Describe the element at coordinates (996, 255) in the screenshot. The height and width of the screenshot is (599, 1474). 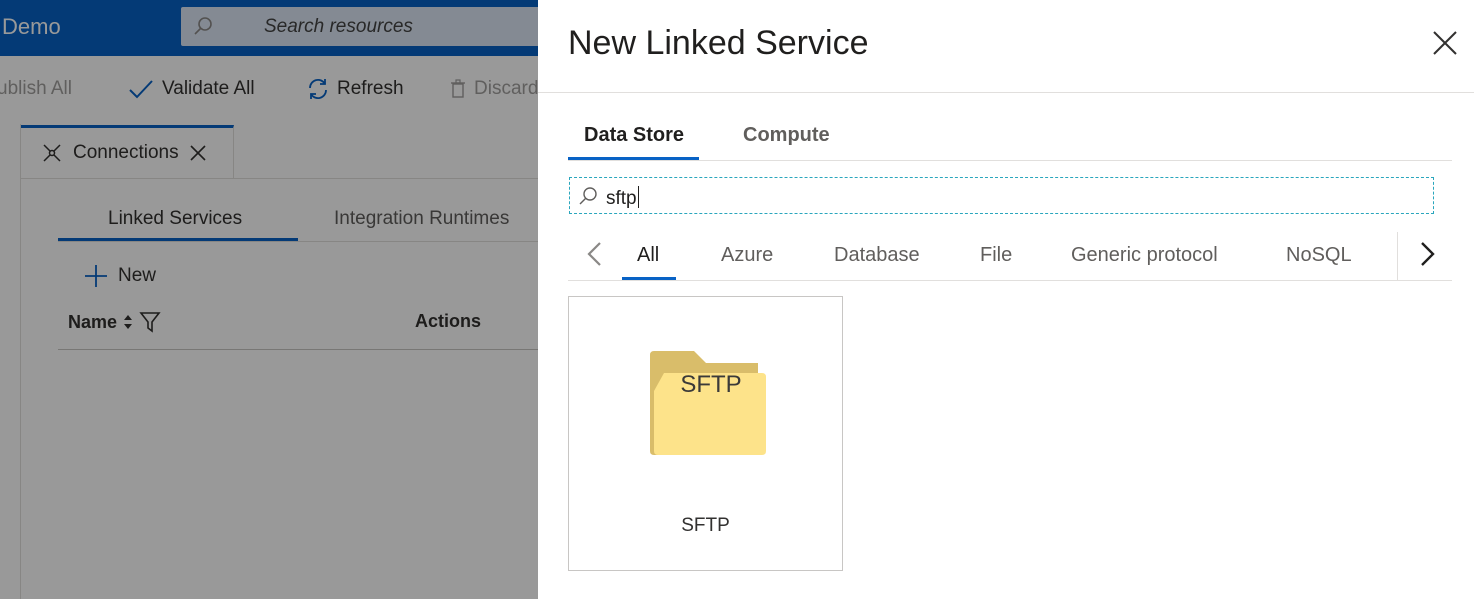
I see `category-file: File` at that location.